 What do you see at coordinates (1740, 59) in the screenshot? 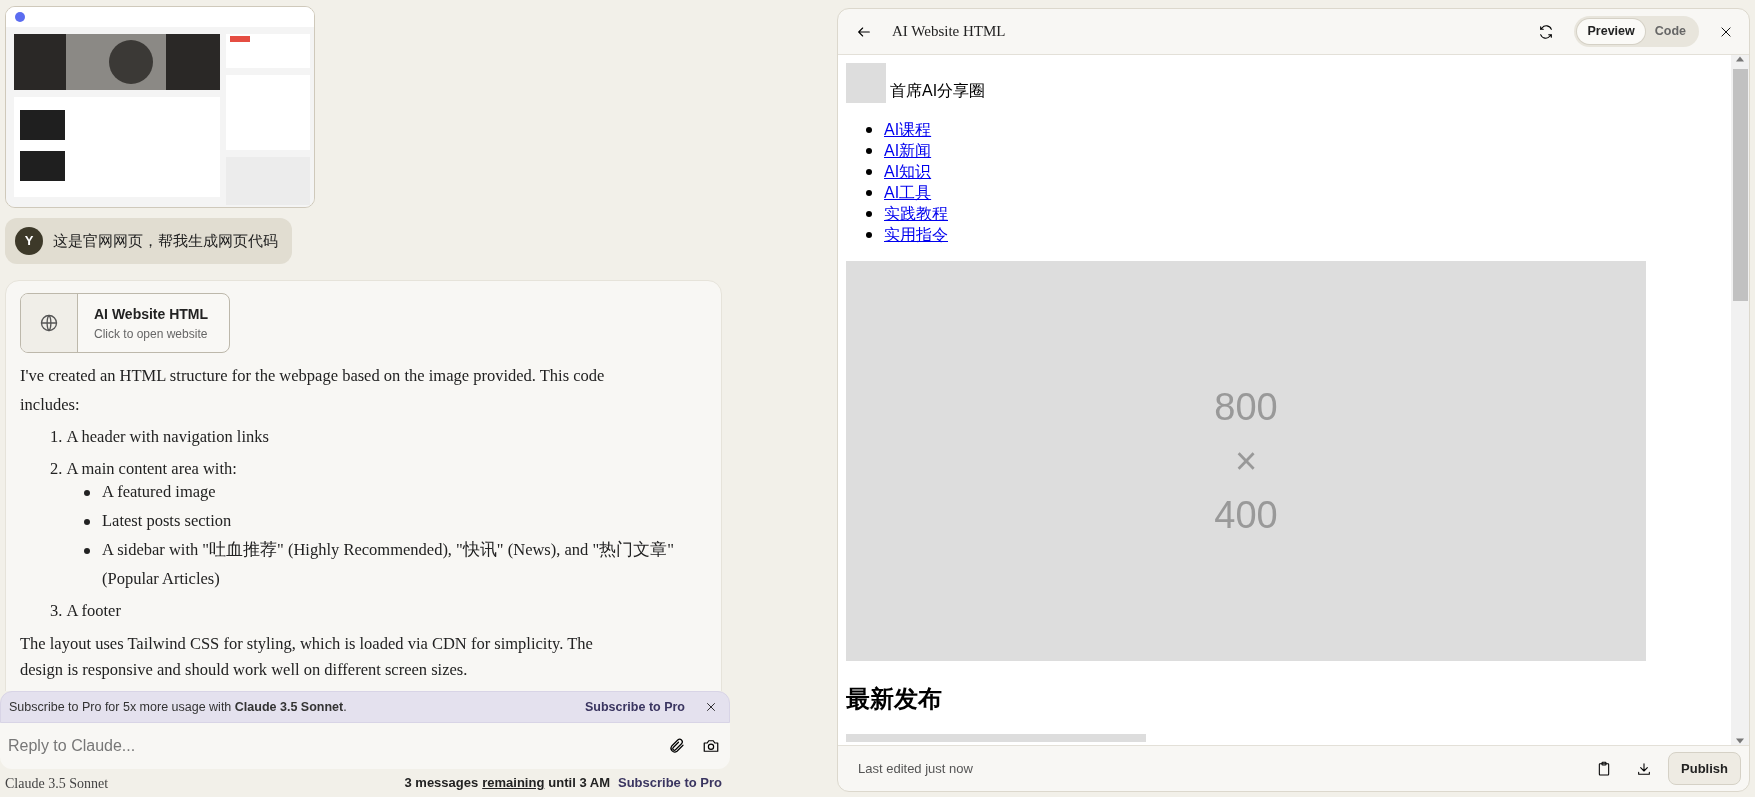
I see `scroll-up-icon` at bounding box center [1740, 59].